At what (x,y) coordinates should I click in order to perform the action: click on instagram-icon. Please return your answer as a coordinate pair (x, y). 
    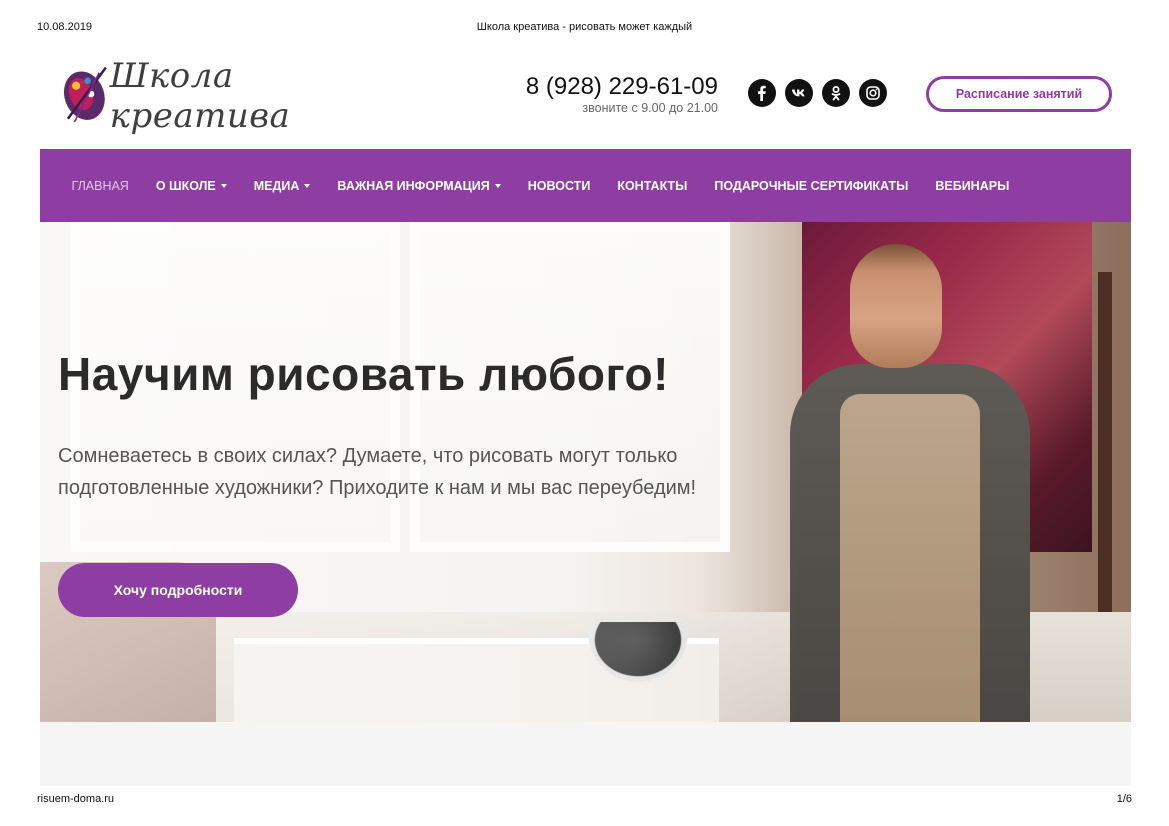
    Looking at the image, I should click on (873, 93).